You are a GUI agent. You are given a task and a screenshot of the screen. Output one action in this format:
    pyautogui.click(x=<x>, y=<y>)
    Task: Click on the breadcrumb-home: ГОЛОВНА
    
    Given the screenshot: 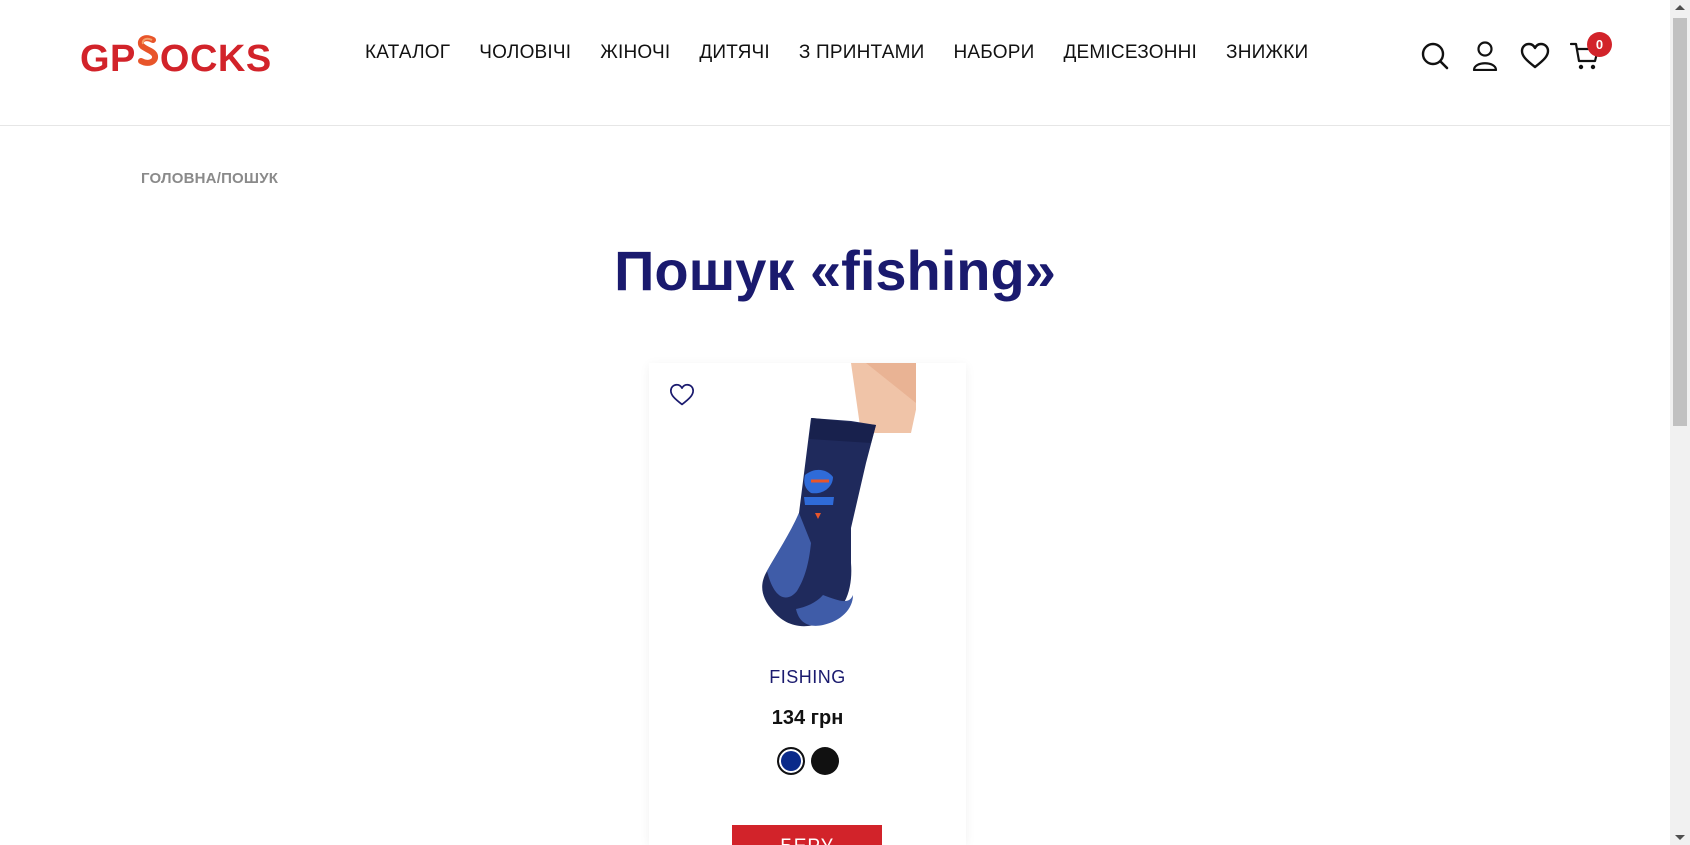 What is the action you would take?
    pyautogui.click(x=179, y=178)
    